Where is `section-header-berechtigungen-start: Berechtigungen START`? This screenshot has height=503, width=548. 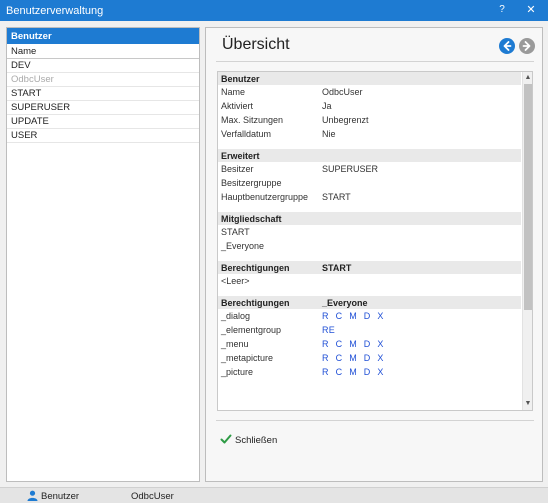
section-header-berechtigungen-start: Berechtigungen START is located at coordinates (369, 267).